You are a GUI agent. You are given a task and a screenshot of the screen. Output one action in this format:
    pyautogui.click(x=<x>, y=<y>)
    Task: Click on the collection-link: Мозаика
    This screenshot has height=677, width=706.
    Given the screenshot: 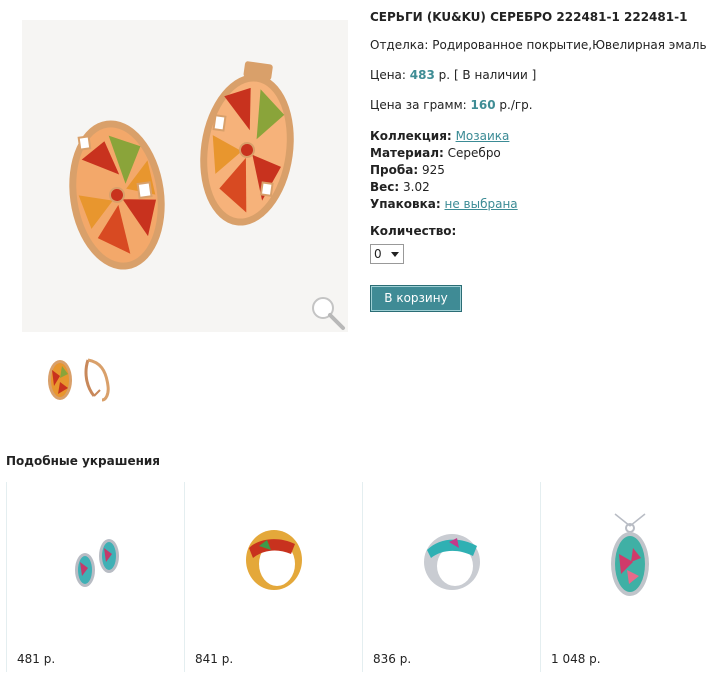 What is the action you would take?
    pyautogui.click(x=483, y=136)
    